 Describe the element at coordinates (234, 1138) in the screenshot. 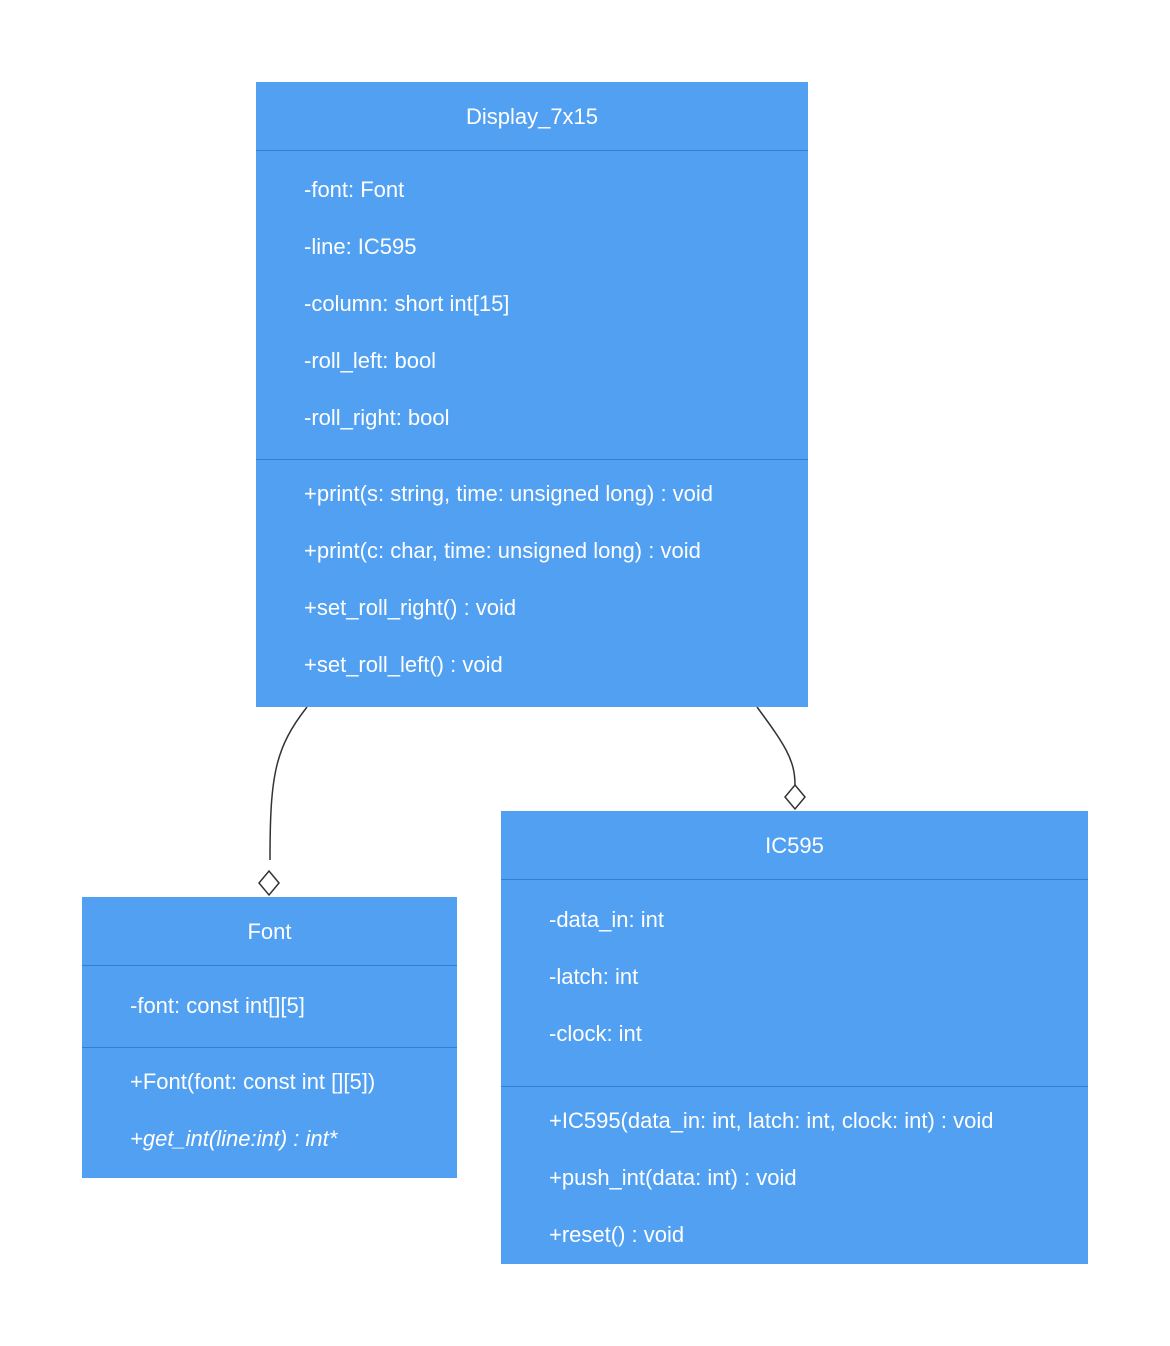

I see `method-get-int: +get_int(line:int) : int*` at that location.